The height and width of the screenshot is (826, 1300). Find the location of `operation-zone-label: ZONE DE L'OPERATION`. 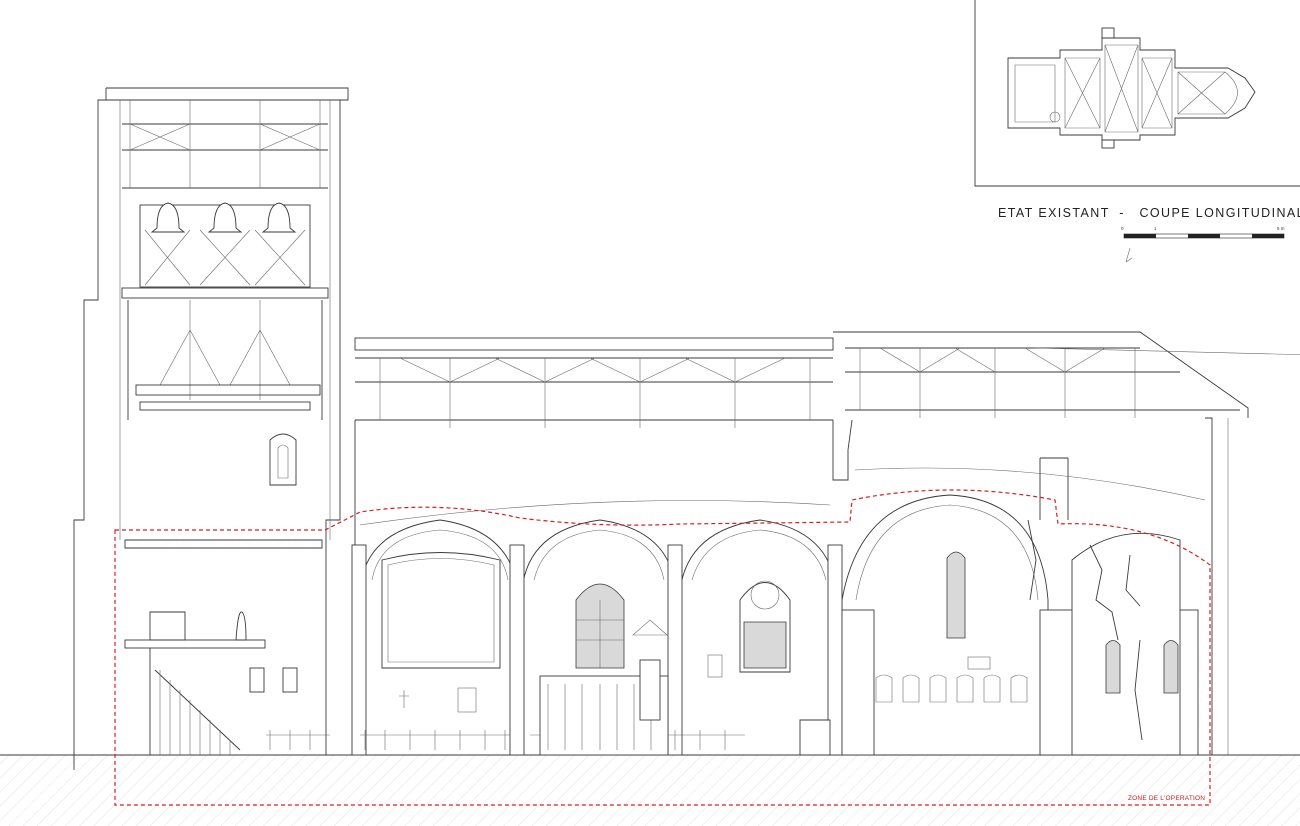

operation-zone-label: ZONE DE L'OPERATION is located at coordinates (1167, 798).